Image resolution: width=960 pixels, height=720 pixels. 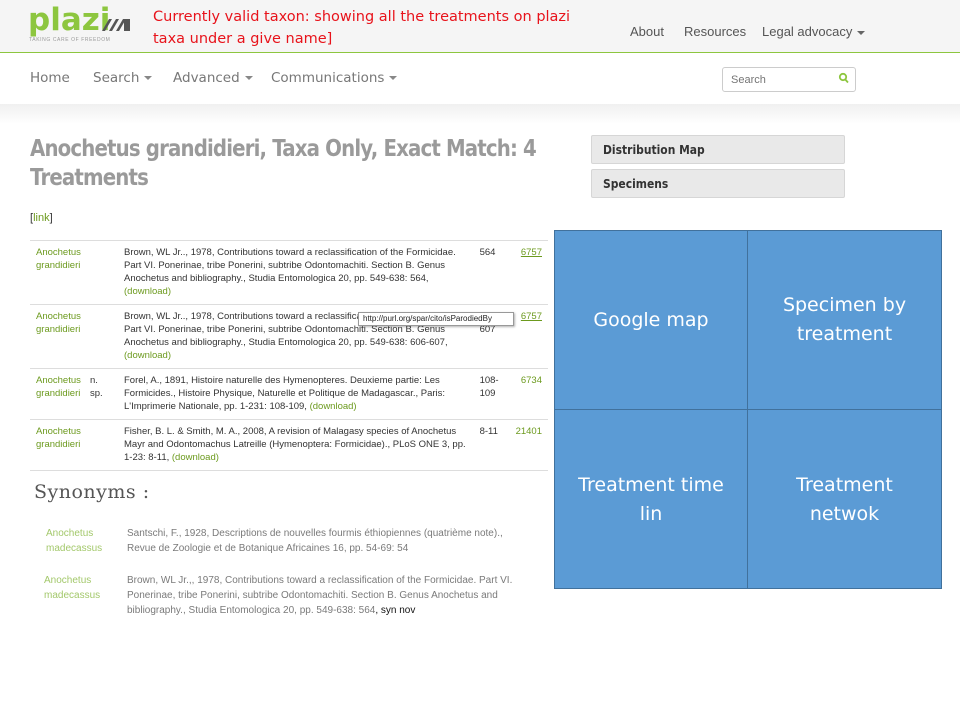 What do you see at coordinates (491, 394) in the screenshot?
I see `treatment-page: 108-109` at bounding box center [491, 394].